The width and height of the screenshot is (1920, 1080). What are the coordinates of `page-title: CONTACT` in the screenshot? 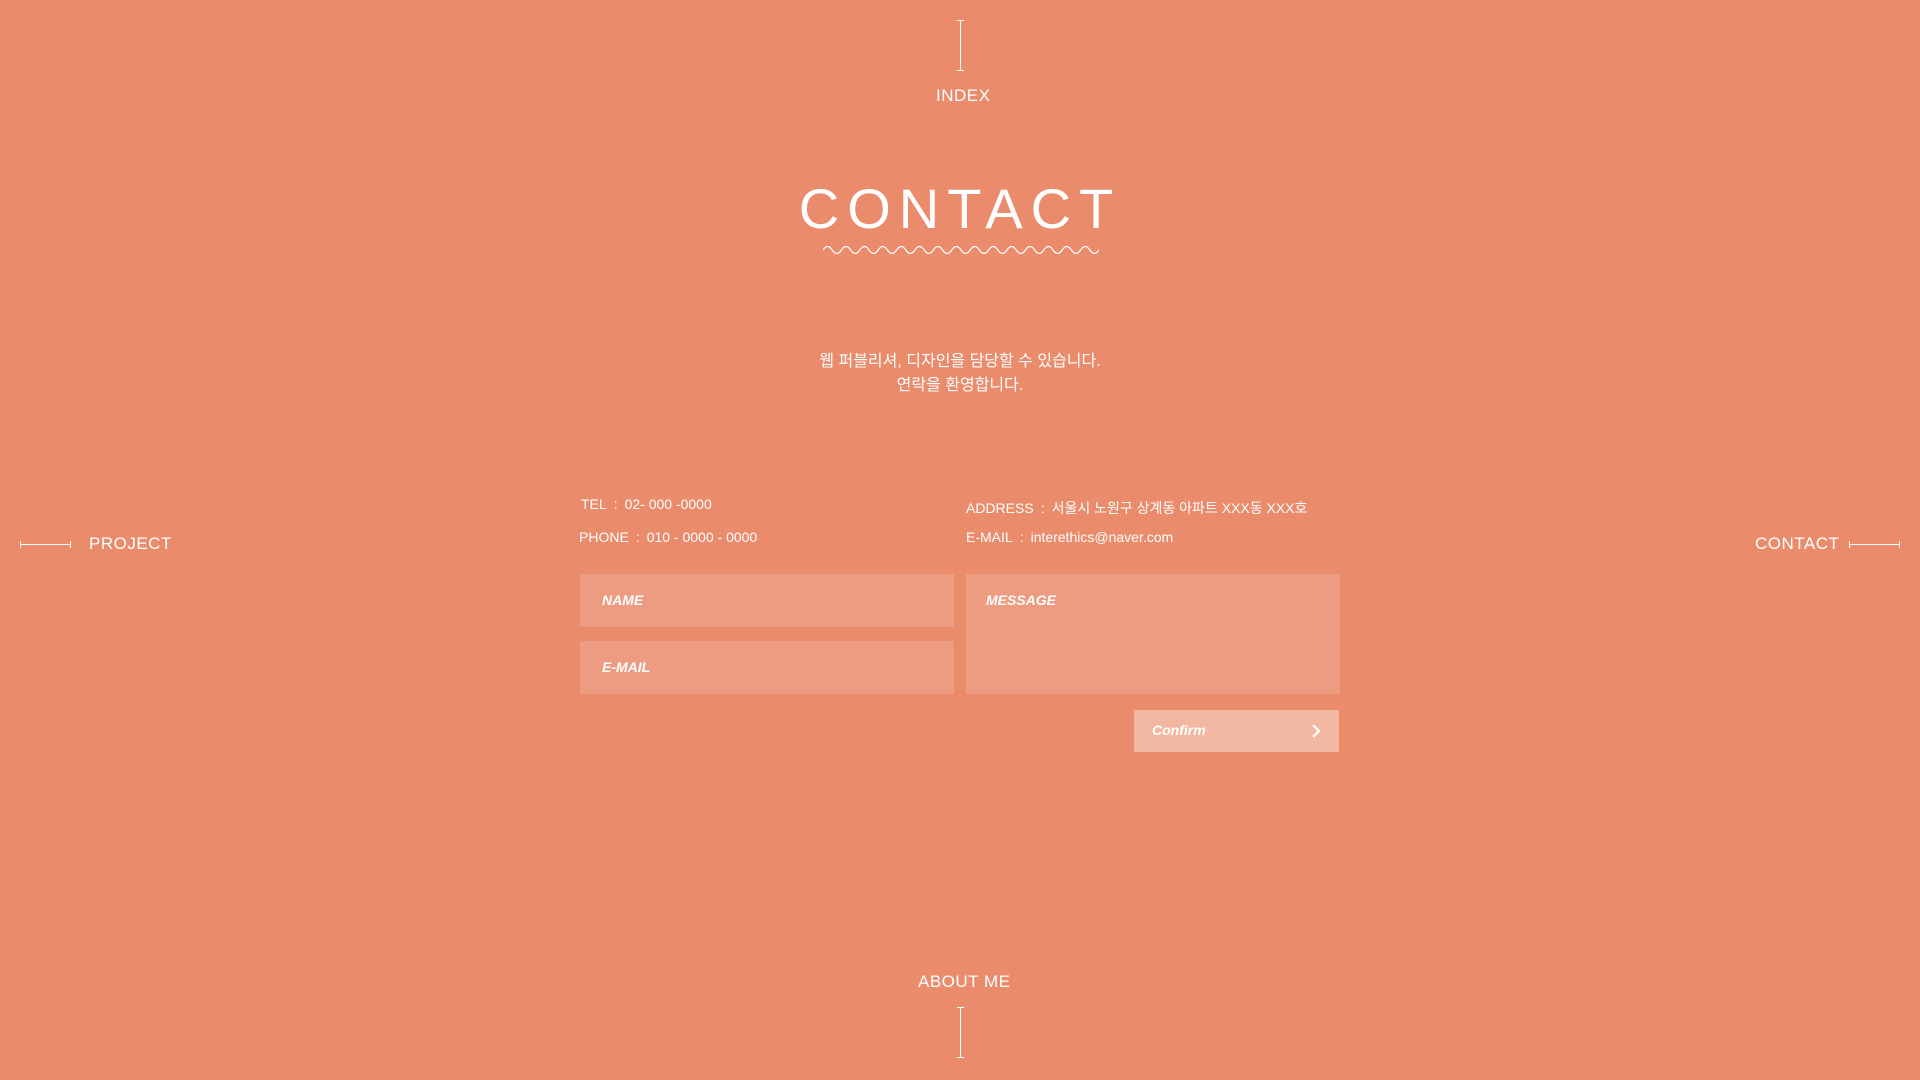 It's located at (960, 208).